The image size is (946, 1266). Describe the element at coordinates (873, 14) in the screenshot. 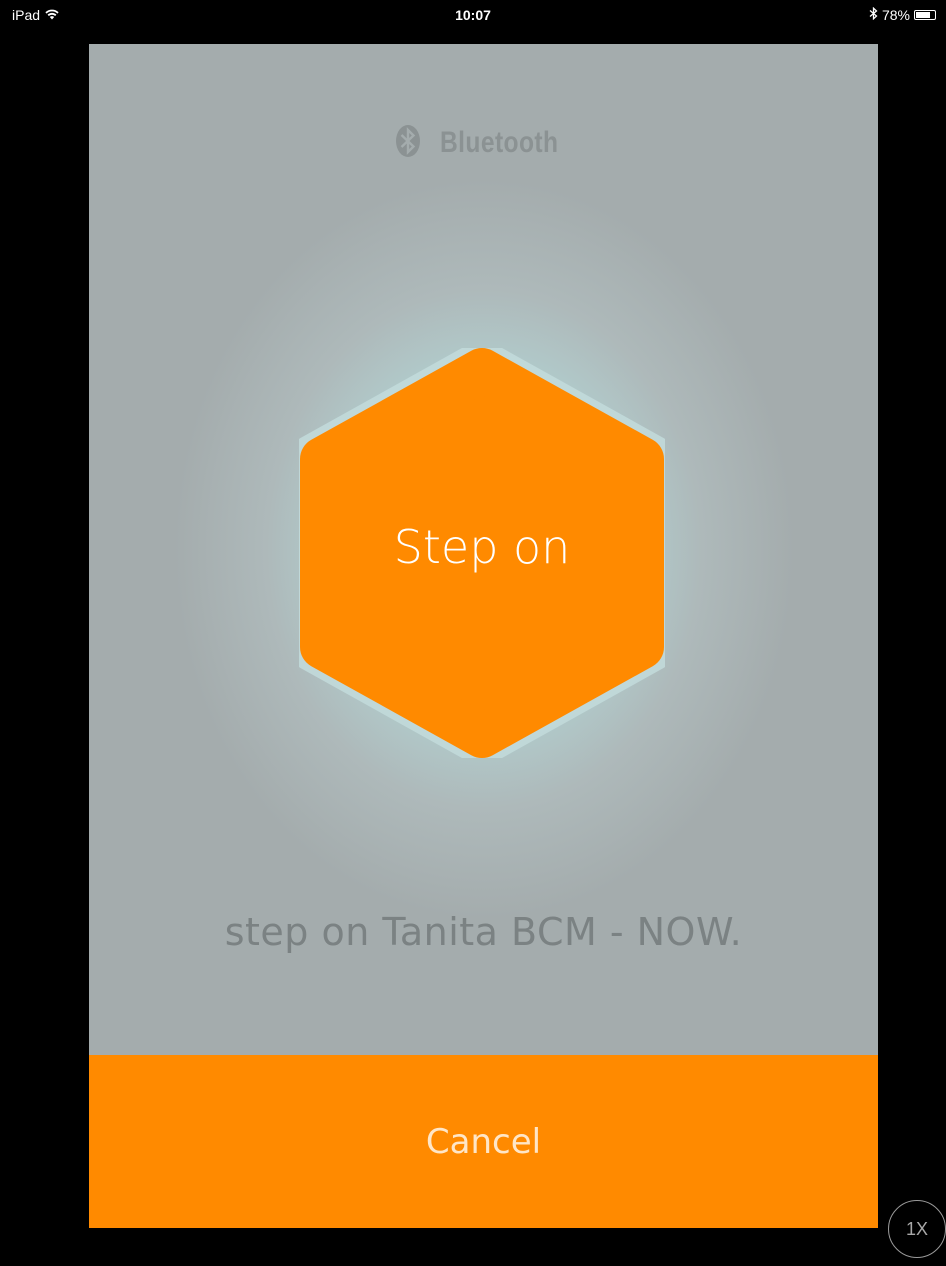

I see `bluetooth-icon` at that location.